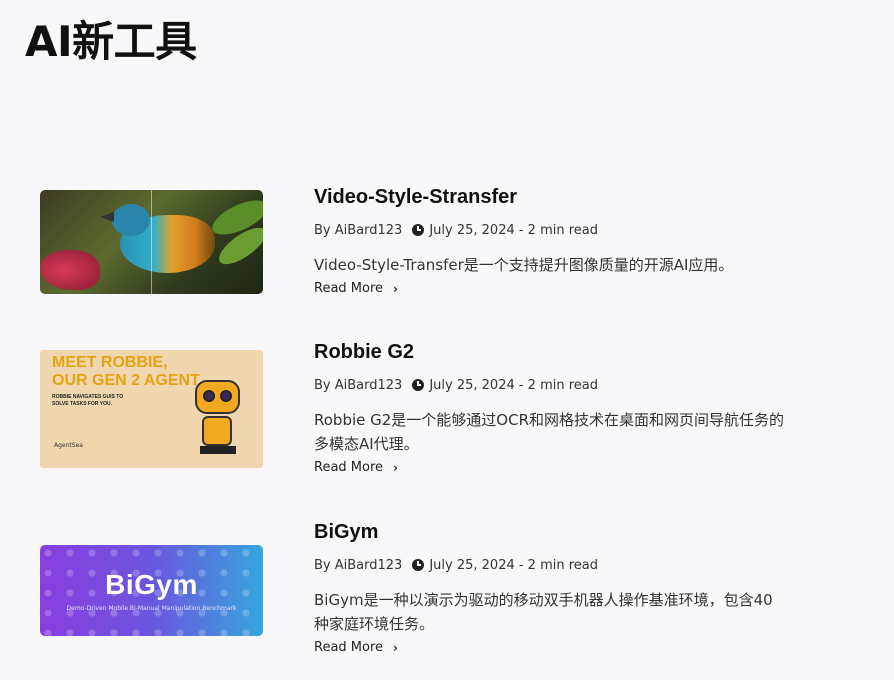 The image size is (894, 680). I want to click on thumbnail-headline: BiGym, so click(151, 584).